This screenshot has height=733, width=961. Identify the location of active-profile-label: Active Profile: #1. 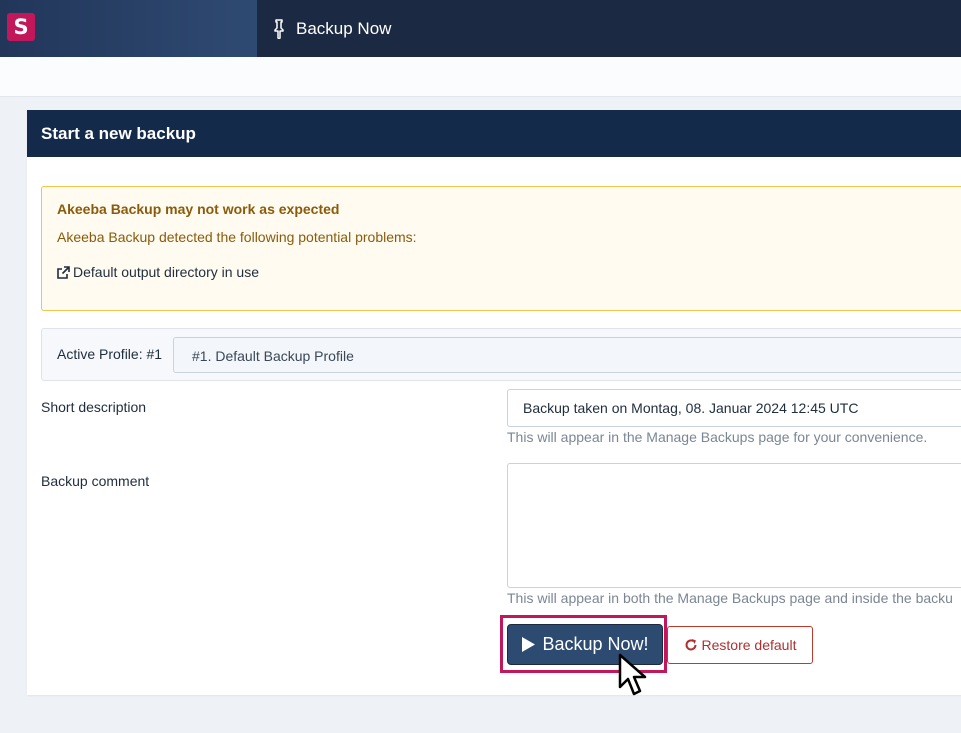
(110, 354).